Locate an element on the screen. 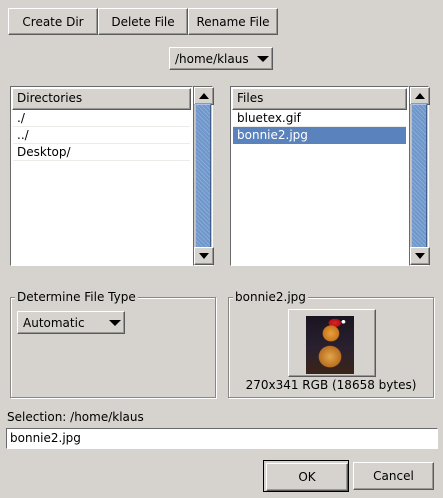 Image resolution: width=443 pixels, height=498 pixels. rename-file-button: Rename File is located at coordinates (233, 21).